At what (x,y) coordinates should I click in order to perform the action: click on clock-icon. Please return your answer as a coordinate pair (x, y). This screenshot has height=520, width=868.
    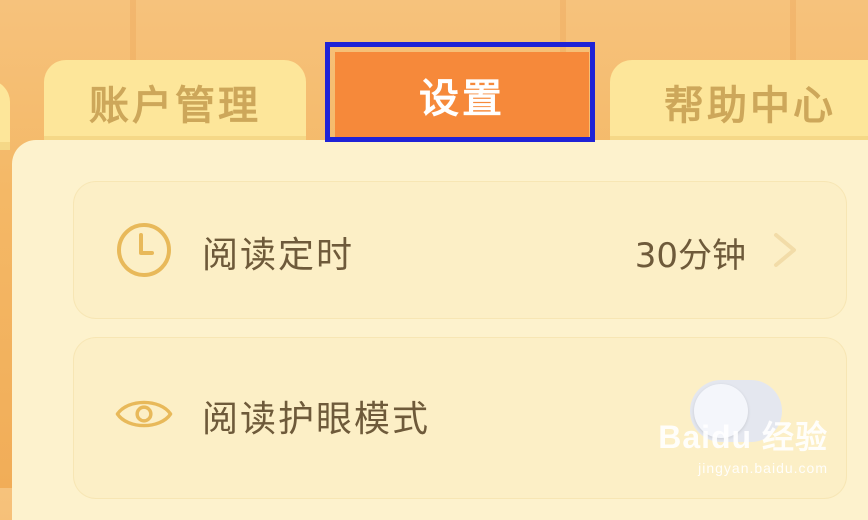
    Looking at the image, I should click on (144, 250).